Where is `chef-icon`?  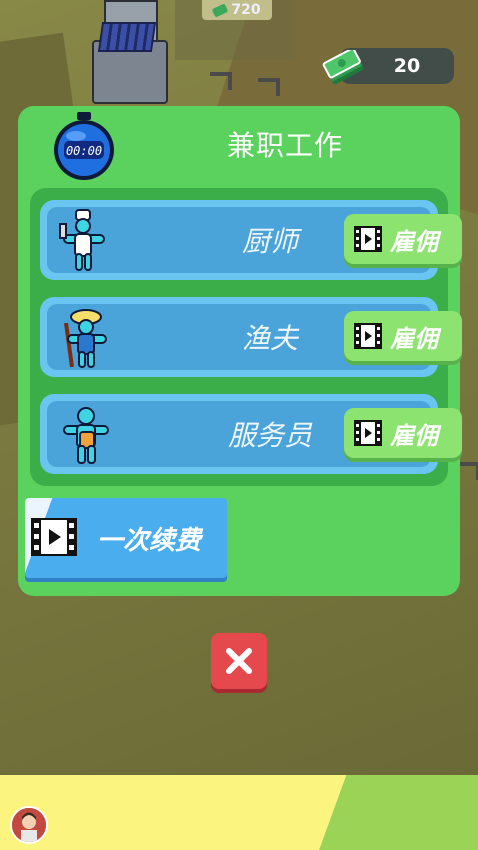
chef-icon is located at coordinates (82, 240).